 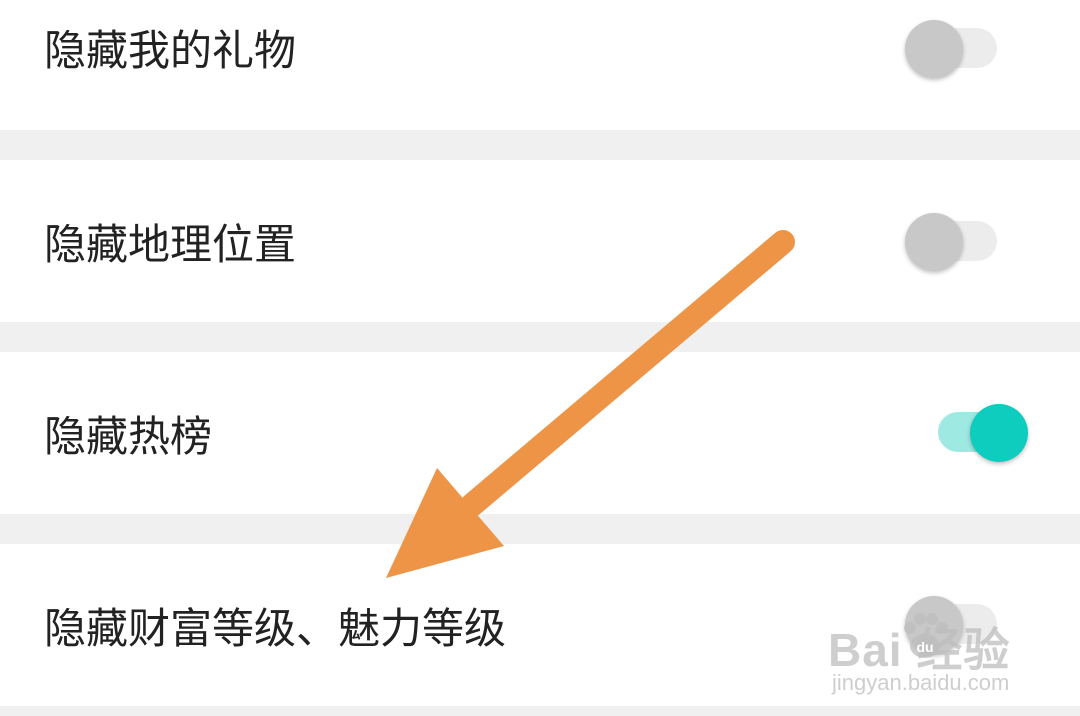 I want to click on watermark-url: jingyan.baidu.com, so click(x=921, y=682).